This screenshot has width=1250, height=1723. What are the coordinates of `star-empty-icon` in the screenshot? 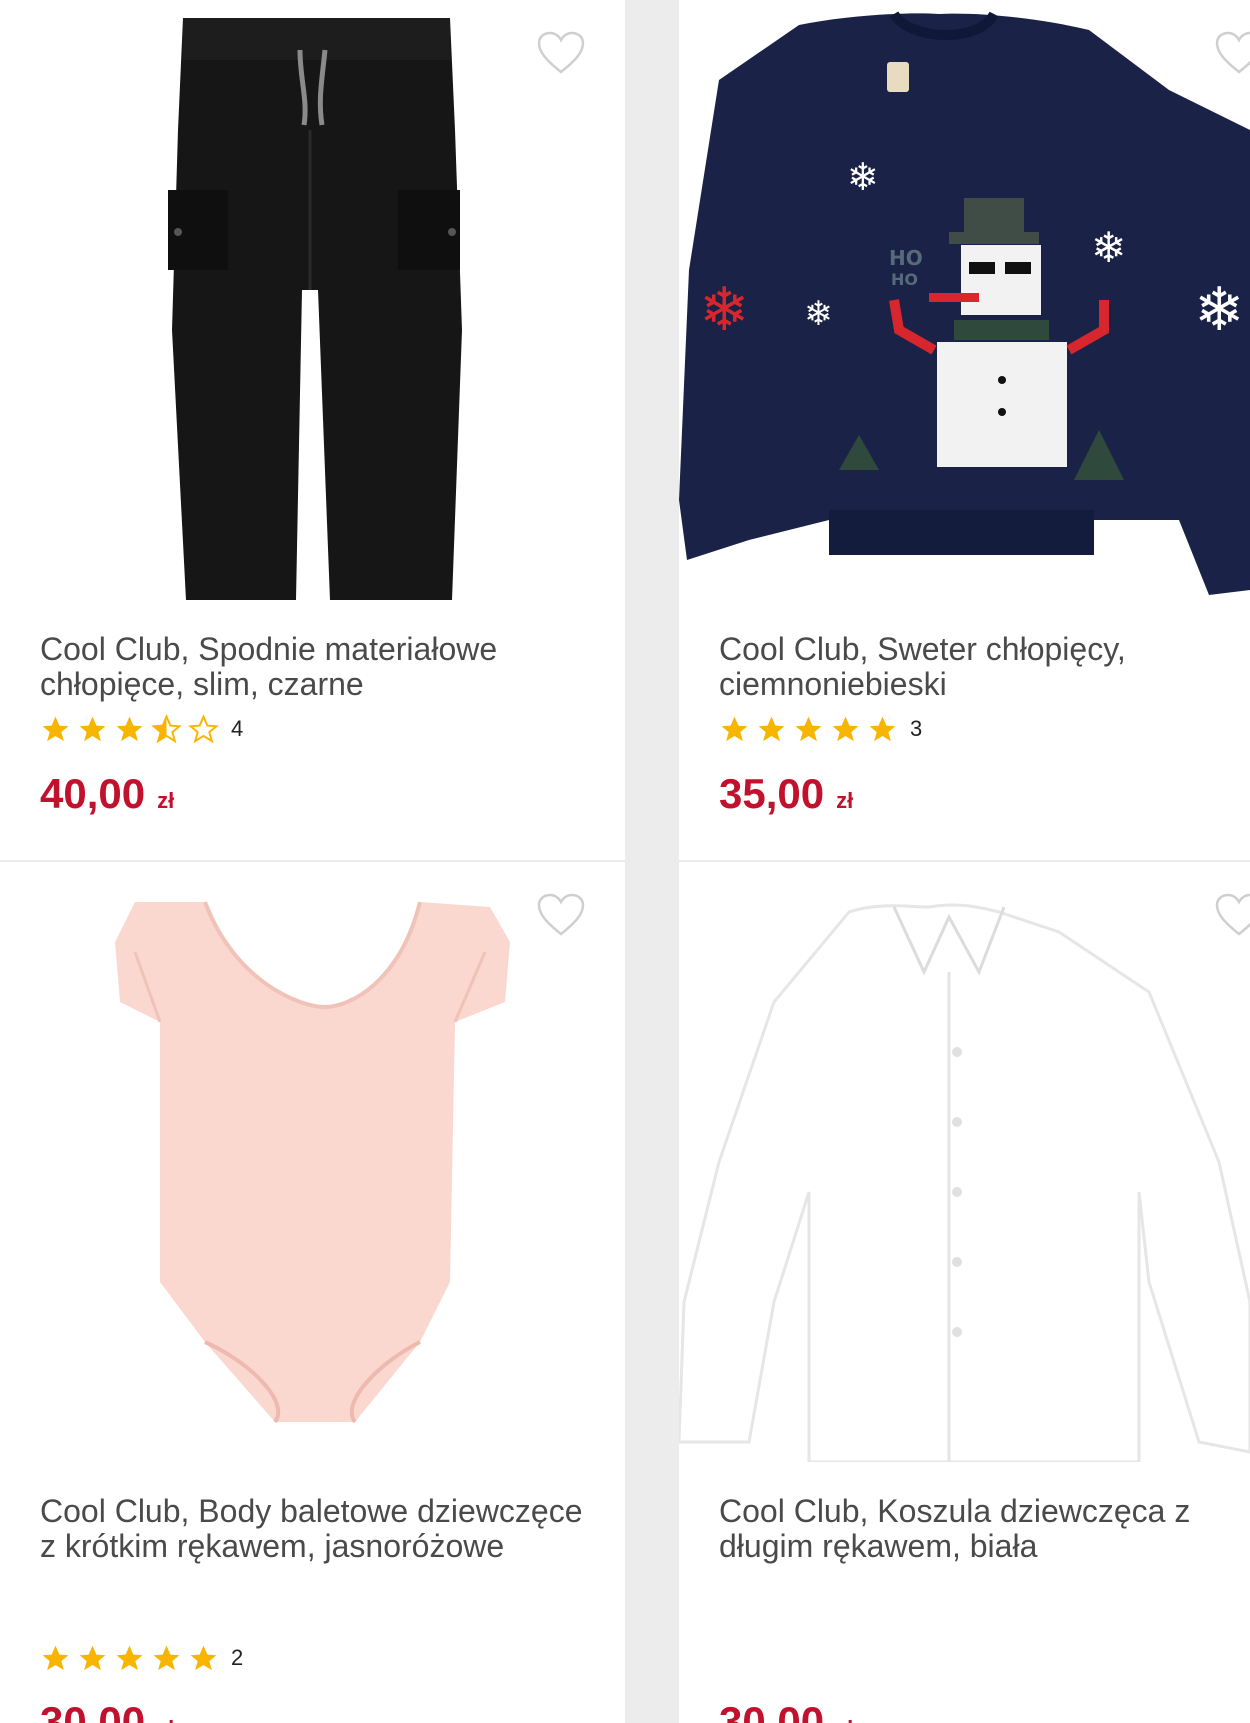 It's located at (203, 728).